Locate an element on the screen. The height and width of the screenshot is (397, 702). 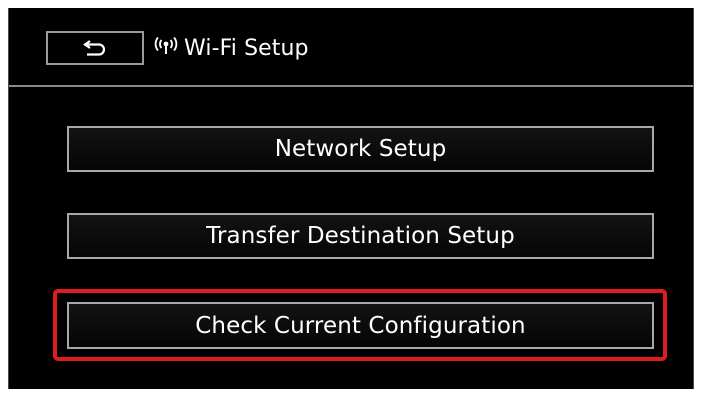
wifi-signal-icon is located at coordinates (166, 48).